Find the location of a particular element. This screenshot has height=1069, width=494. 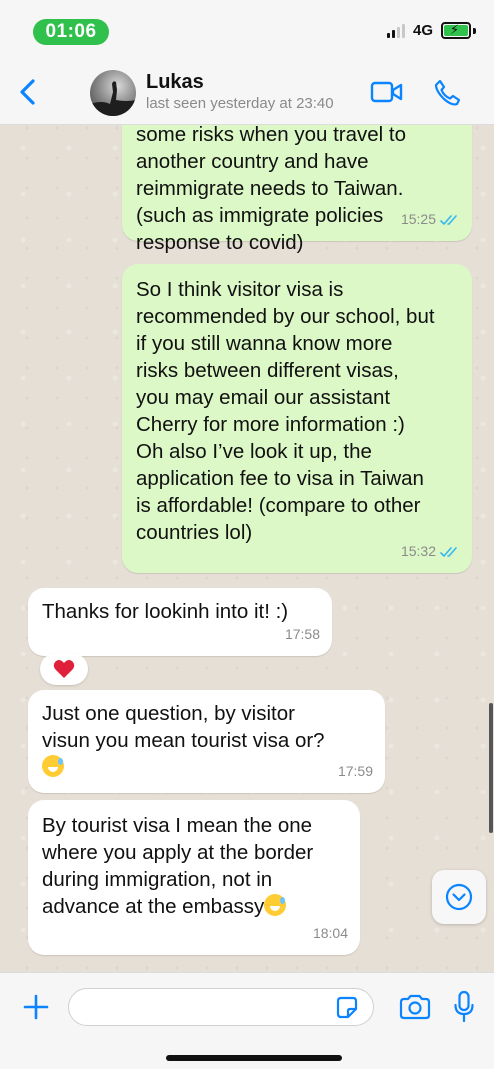

chat-header: Lukas last seen yesterday at 23:40 is located at coordinates (247, 93).